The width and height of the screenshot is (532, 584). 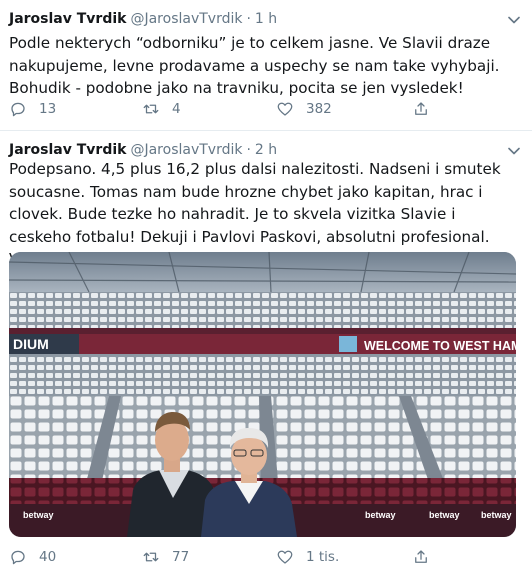 What do you see at coordinates (264, 109) in the screenshot?
I see `tweet-actions: 13 4 382` at bounding box center [264, 109].